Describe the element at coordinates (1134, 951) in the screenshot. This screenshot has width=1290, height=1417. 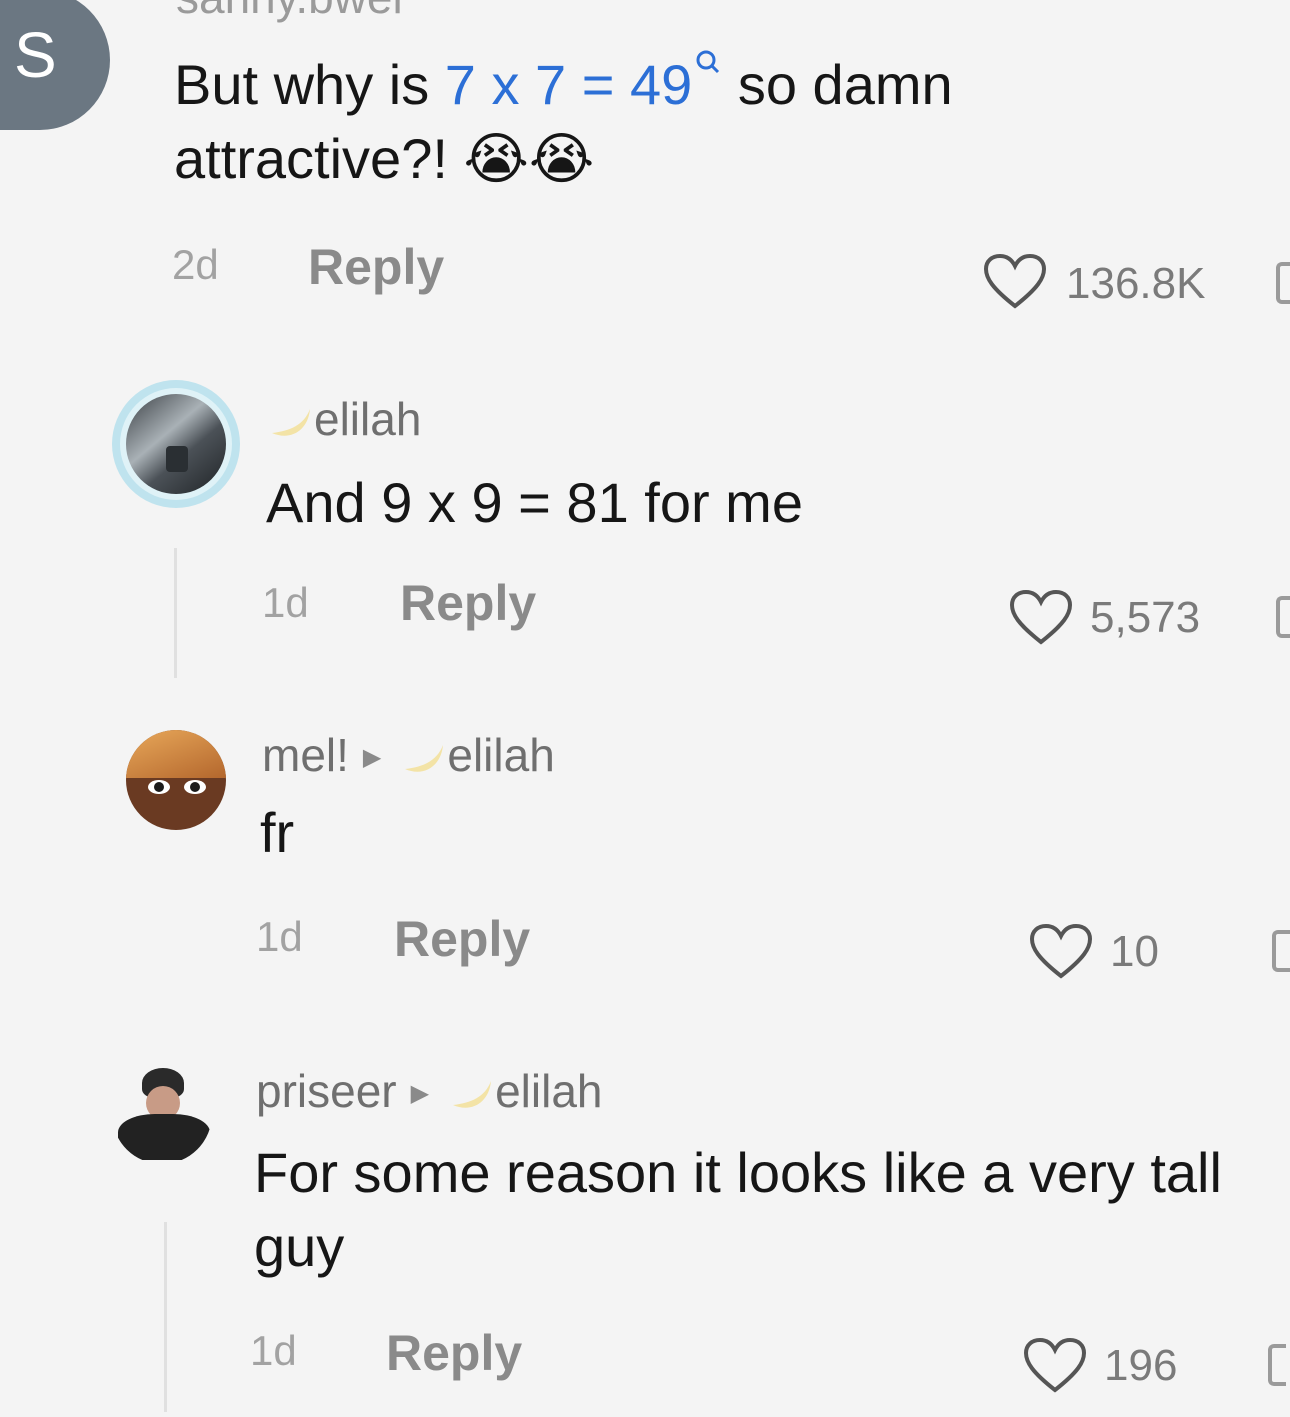
I see `like-count: 10` at that location.